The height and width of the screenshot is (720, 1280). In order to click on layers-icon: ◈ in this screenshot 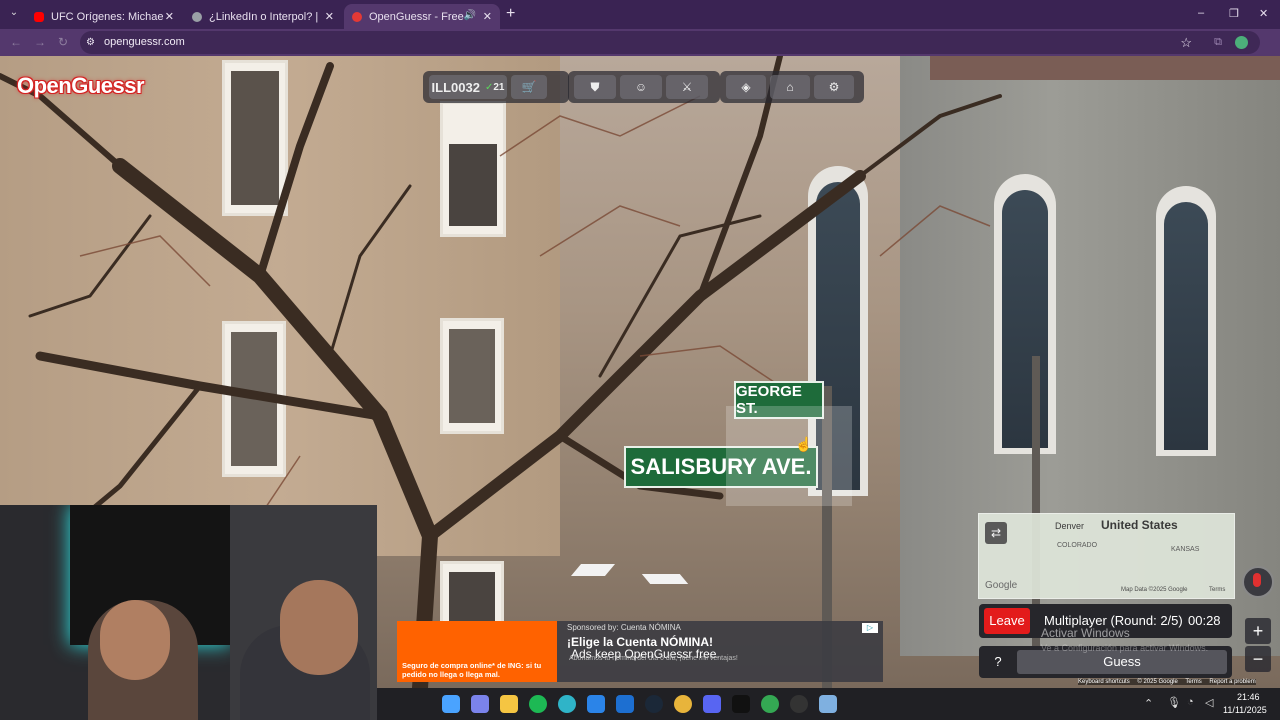, I will do `click(746, 87)`.